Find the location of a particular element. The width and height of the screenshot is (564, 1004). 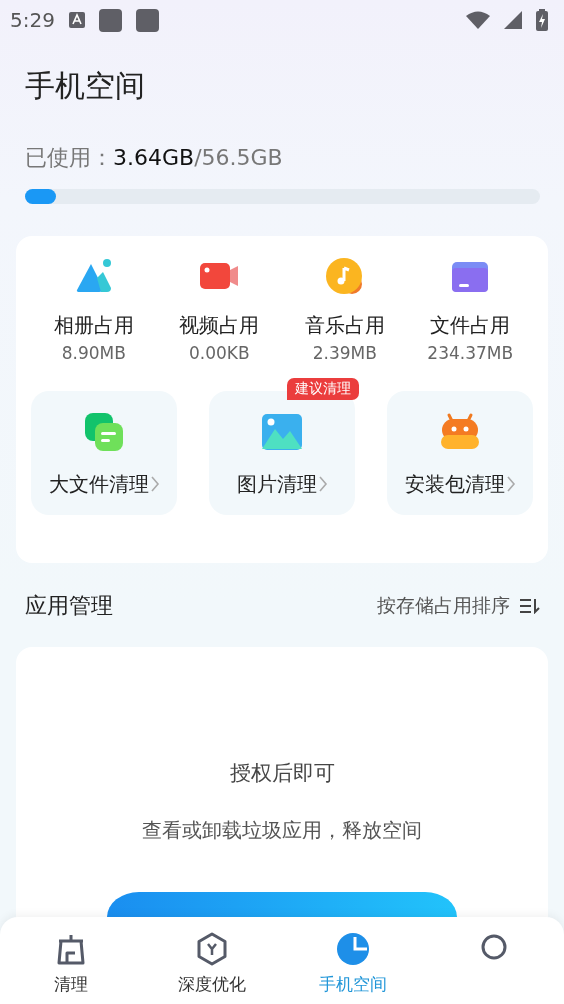

authorization-description: 查看或卸载垃圾应用，释放空间 is located at coordinates (282, 830).